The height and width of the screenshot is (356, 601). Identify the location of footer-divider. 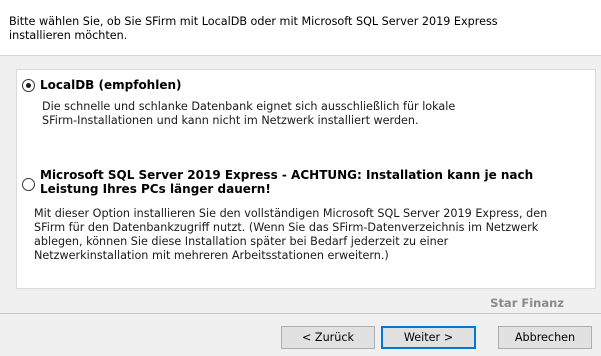
(300, 313).